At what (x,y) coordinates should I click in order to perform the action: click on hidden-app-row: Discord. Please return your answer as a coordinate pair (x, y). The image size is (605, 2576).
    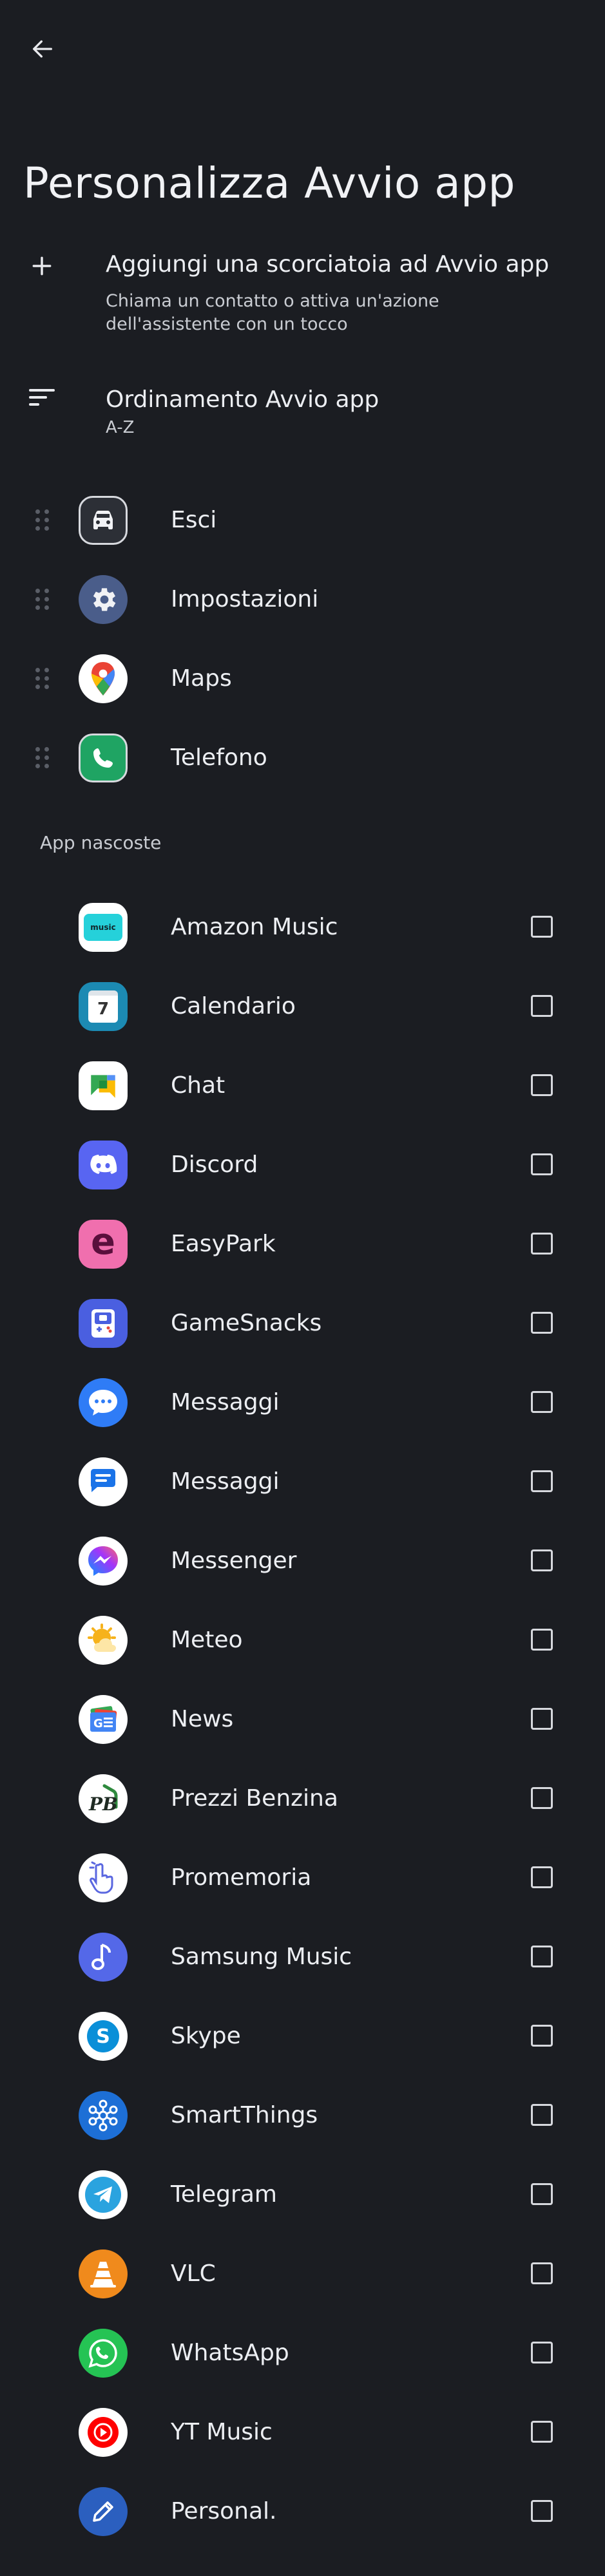
    Looking at the image, I should click on (302, 1165).